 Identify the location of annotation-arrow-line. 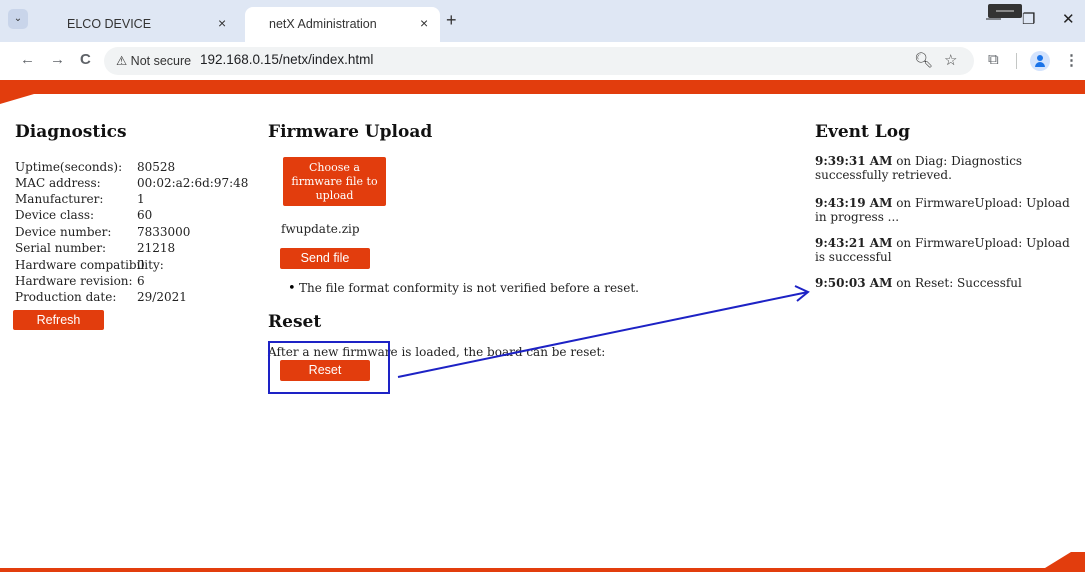
(603, 334).